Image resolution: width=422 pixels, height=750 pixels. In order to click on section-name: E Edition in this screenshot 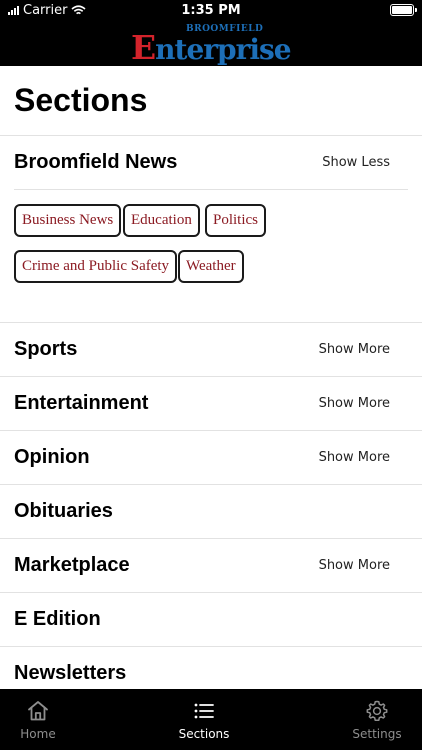, I will do `click(57, 619)`.